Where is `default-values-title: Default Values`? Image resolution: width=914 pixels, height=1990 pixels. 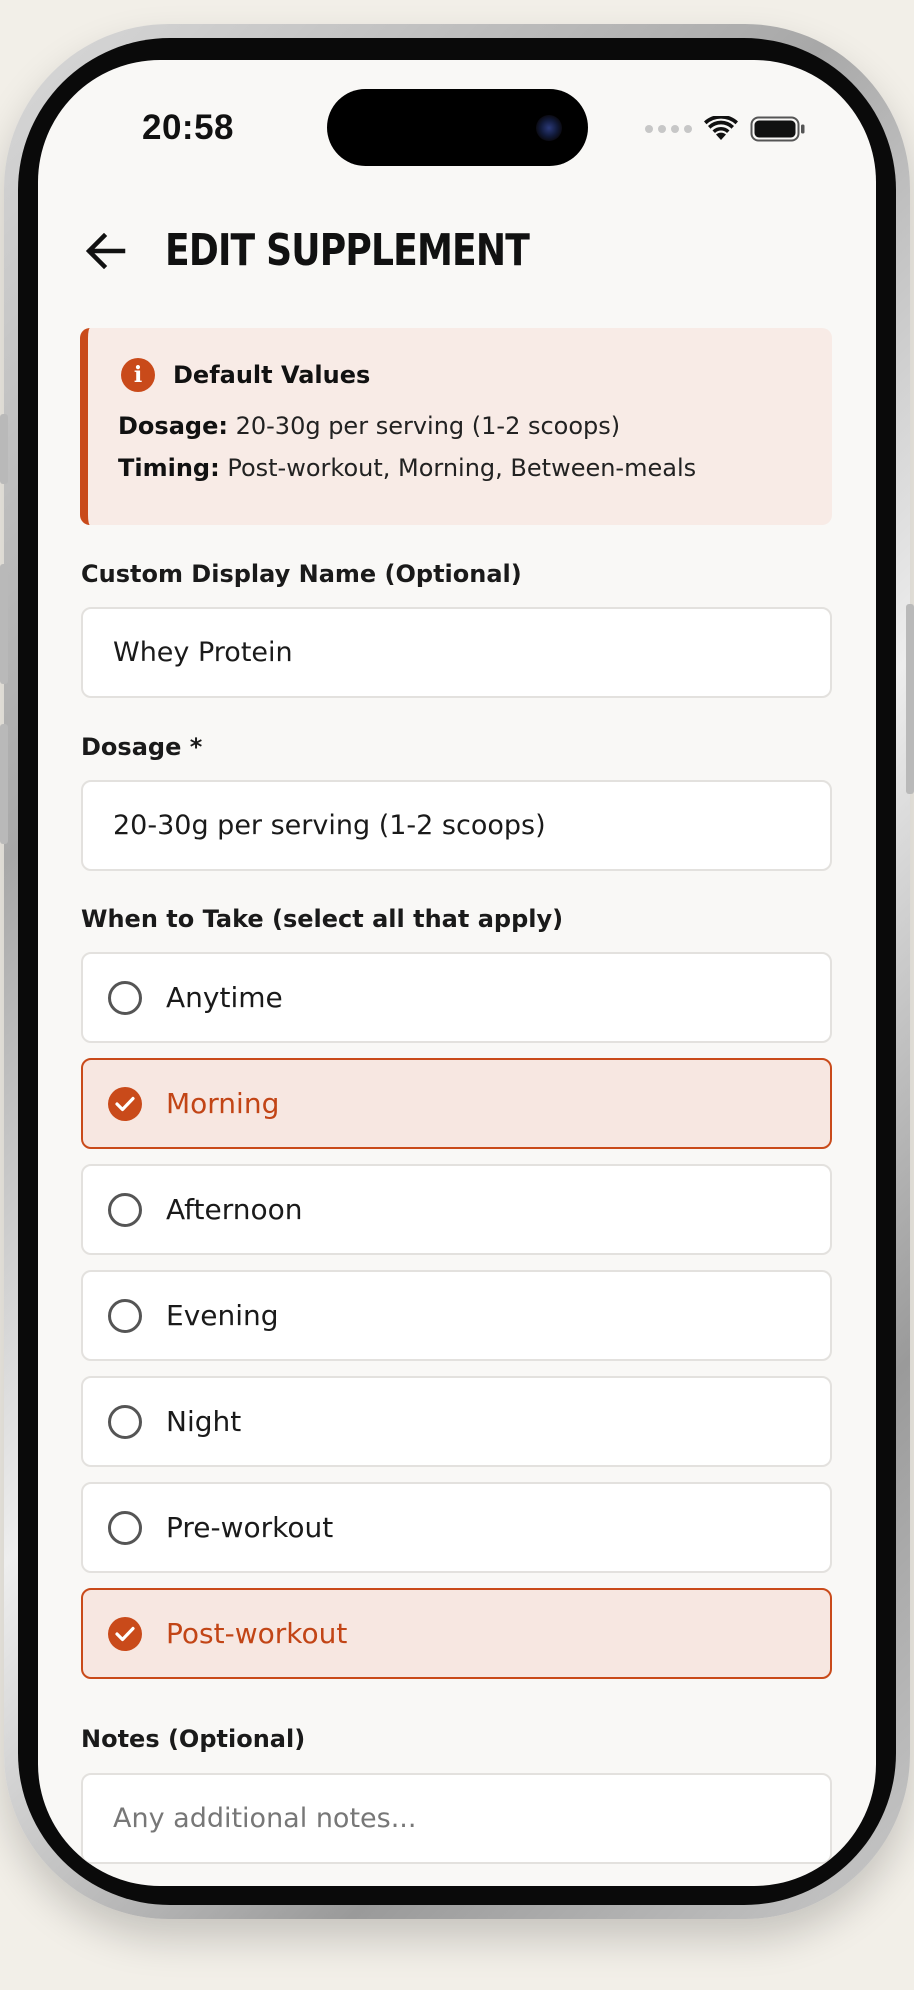
default-values-title: Default Values is located at coordinates (272, 375).